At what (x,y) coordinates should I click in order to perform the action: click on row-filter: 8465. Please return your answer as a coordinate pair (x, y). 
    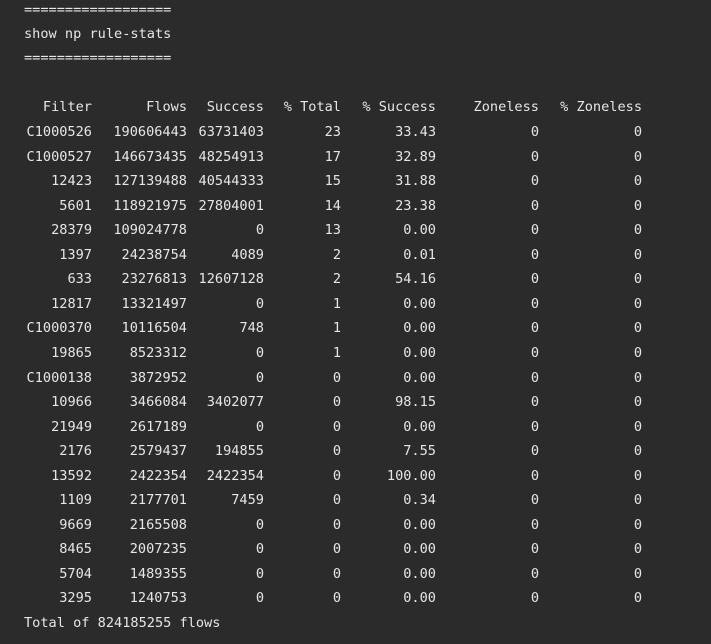
    Looking at the image, I should click on (75, 549).